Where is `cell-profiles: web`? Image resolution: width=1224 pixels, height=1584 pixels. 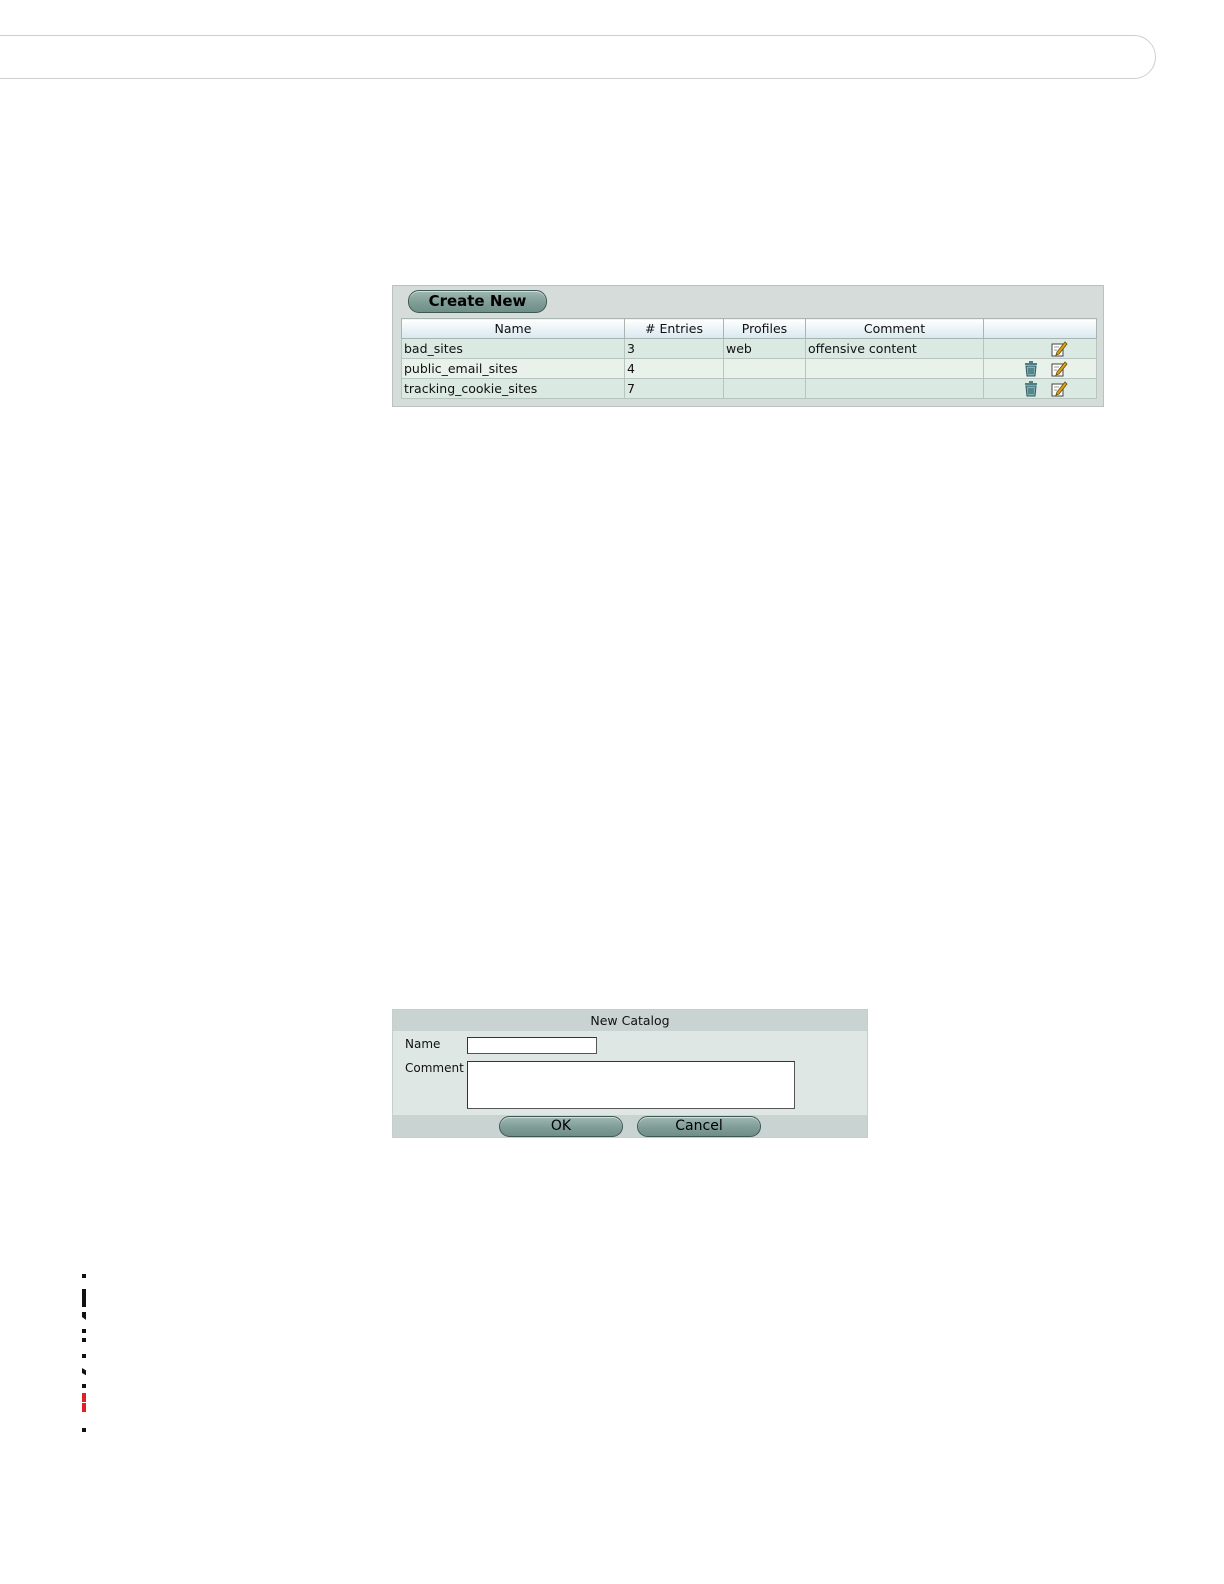
cell-profiles: web is located at coordinates (764, 348).